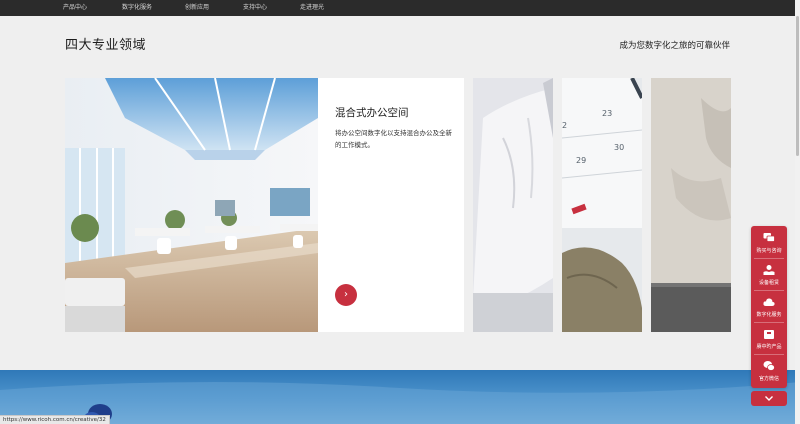 The height and width of the screenshot is (424, 800). I want to click on svg-text: 2, so click(564, 125).